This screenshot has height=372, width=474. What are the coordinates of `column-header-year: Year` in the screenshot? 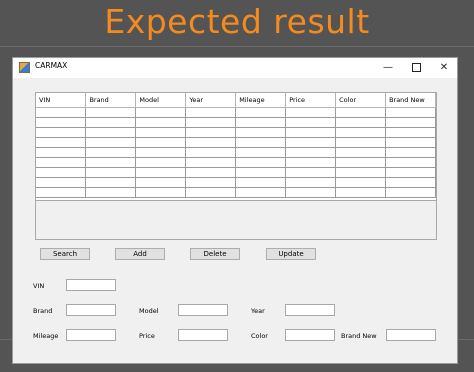 It's located at (211, 100).